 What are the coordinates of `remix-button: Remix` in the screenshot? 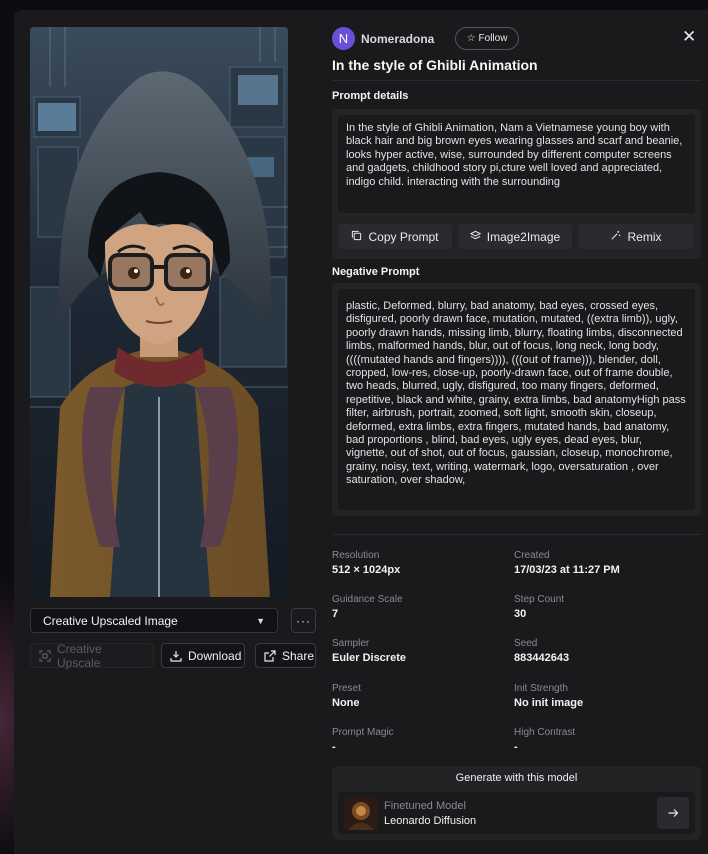 It's located at (636, 236).